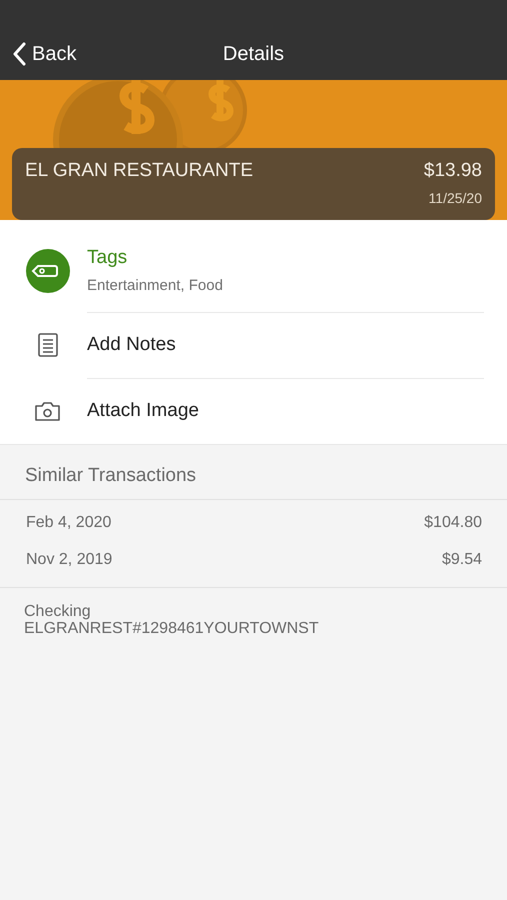 The image size is (507, 900). Describe the element at coordinates (462, 560) in the screenshot. I see `transaction-amount: $9.54` at that location.